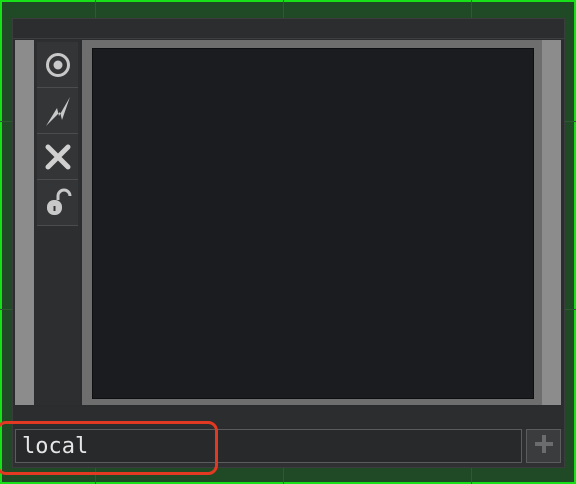 The height and width of the screenshot is (484, 576). I want to click on plus-icon, so click(544, 446).